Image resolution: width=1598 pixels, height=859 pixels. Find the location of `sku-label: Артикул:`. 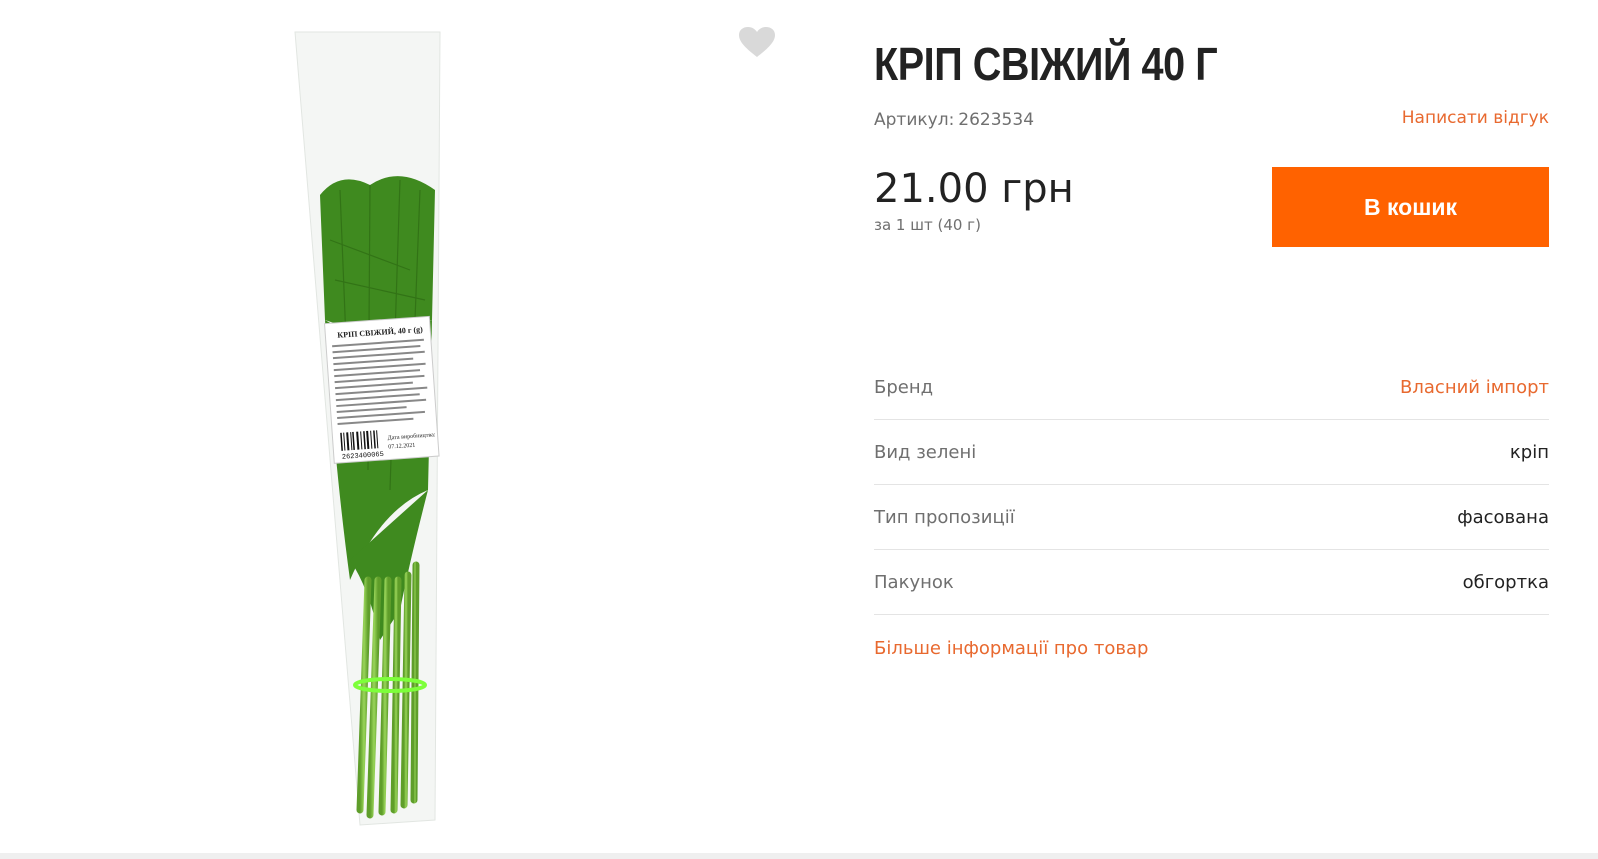

sku-label: Артикул: is located at coordinates (914, 120).